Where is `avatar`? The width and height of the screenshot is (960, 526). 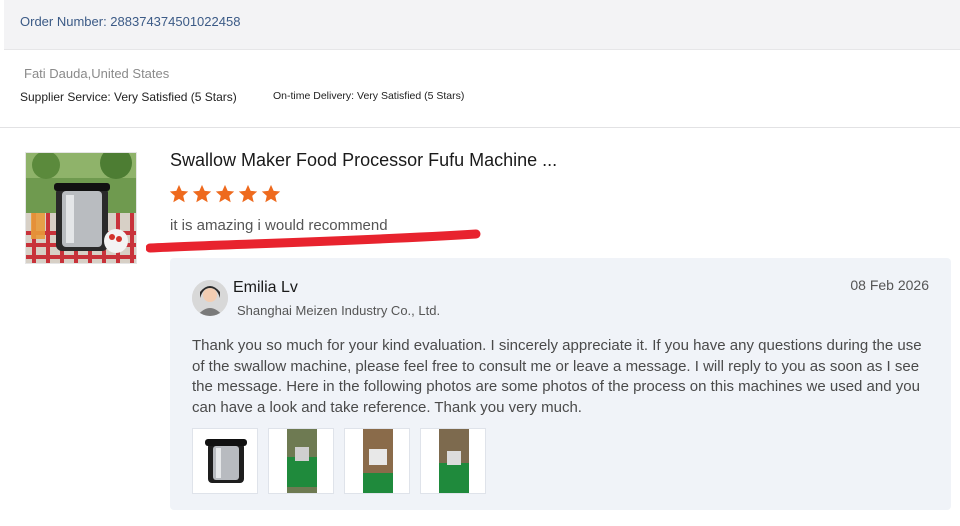 avatar is located at coordinates (210, 298).